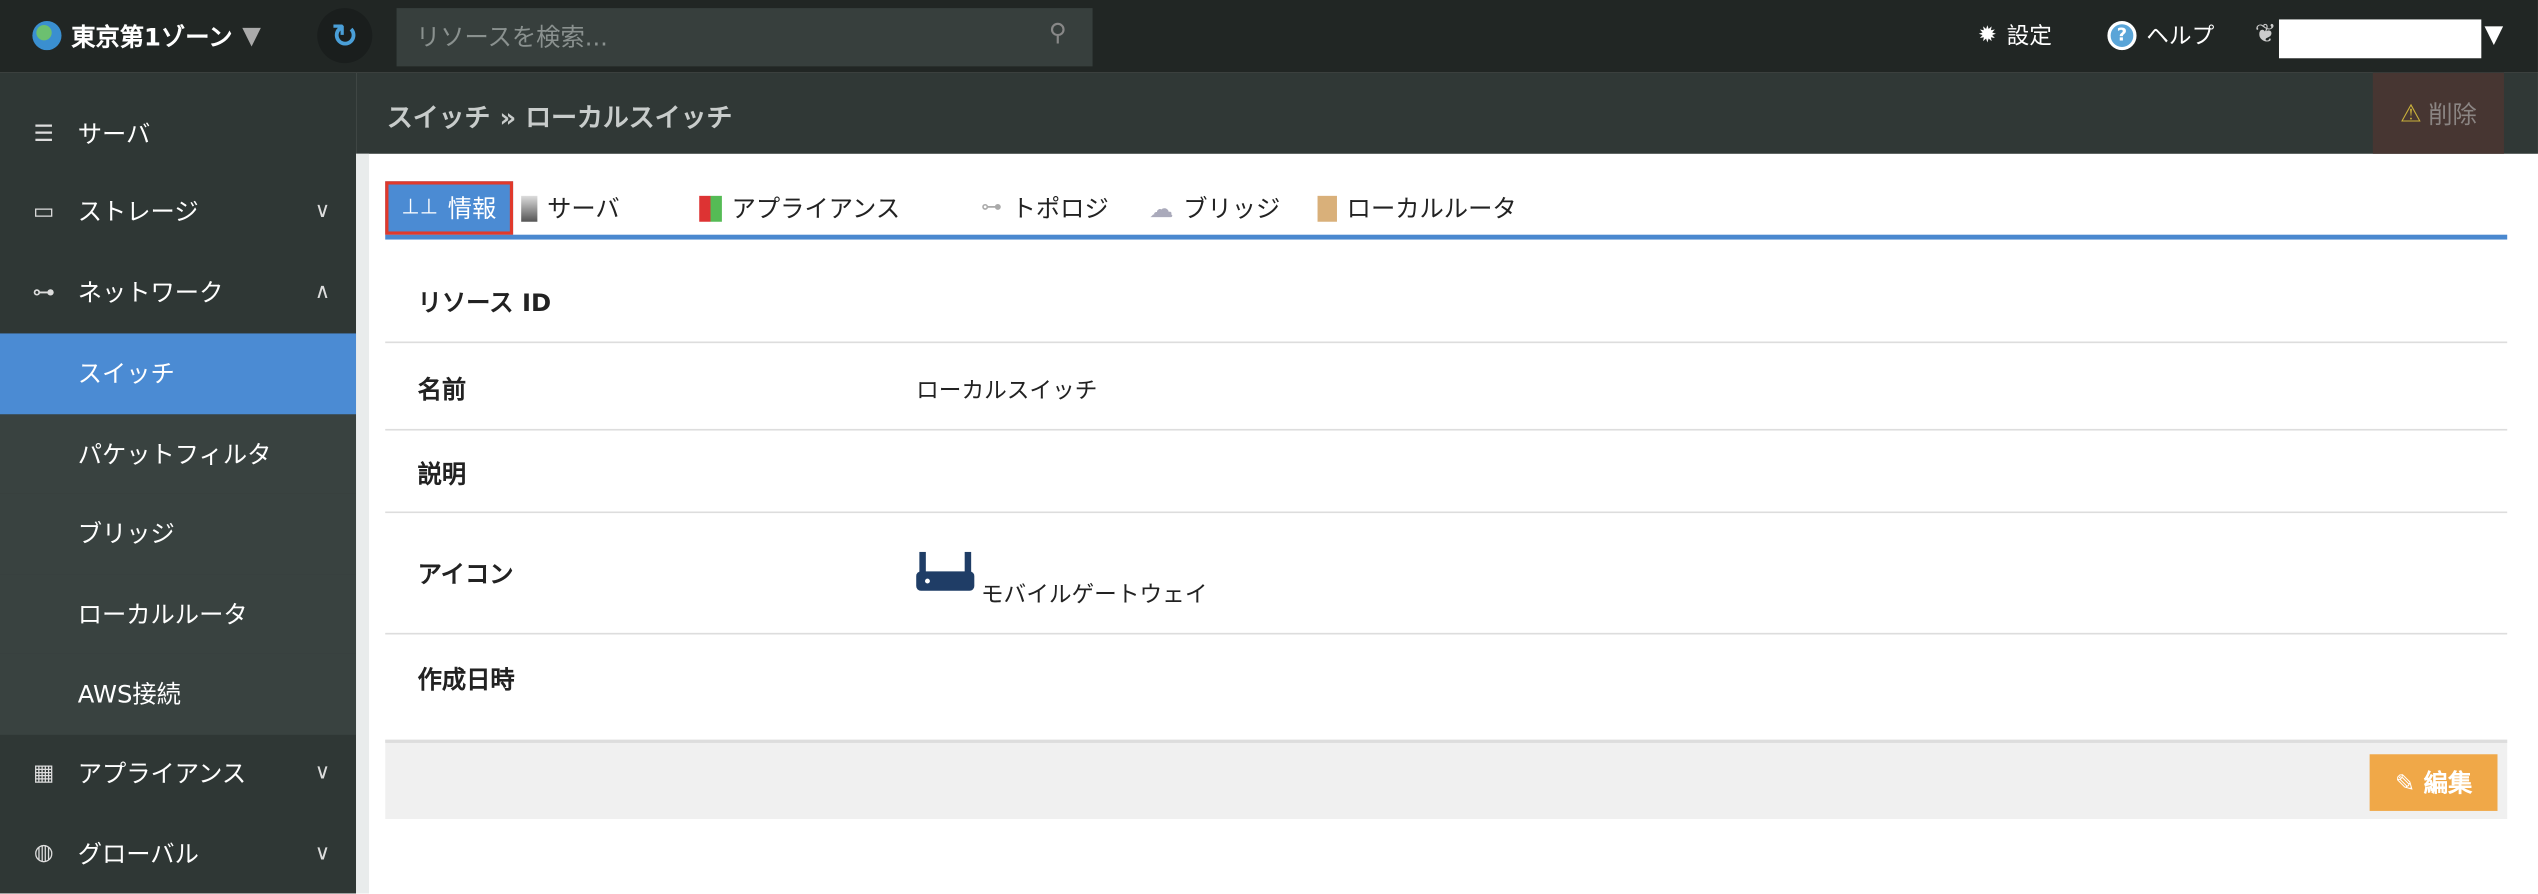 The height and width of the screenshot is (894, 2538). I want to click on edit-button: ✎ 編集, so click(2433, 782).